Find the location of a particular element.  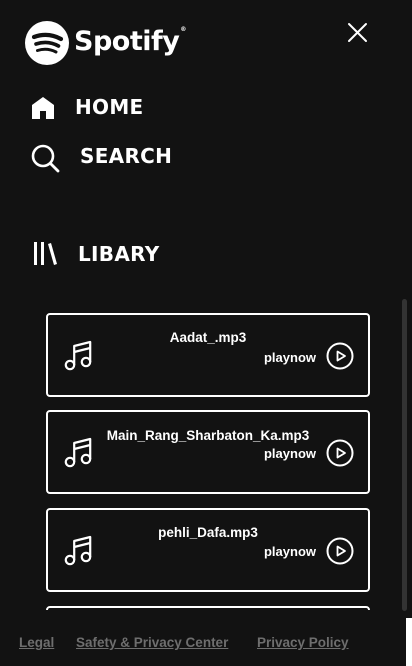

spotify-logo-icon is located at coordinates (47, 43).